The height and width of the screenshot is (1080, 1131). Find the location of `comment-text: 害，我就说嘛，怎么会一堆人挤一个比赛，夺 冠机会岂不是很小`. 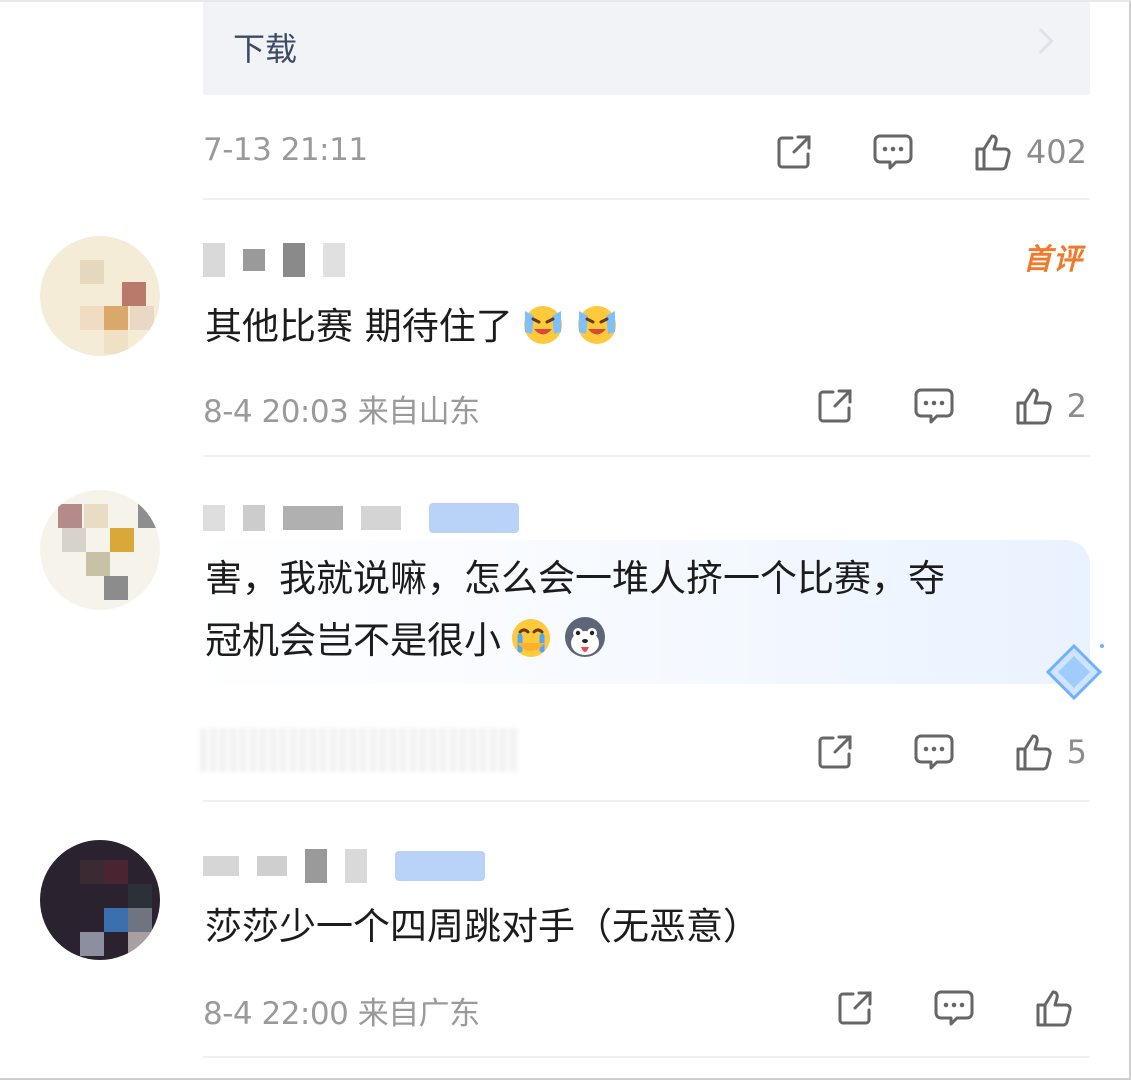

comment-text: 害，我就说嘛，怎么会一堆人挤一个比赛，夺 冠机会岂不是很小 is located at coordinates (575, 610).